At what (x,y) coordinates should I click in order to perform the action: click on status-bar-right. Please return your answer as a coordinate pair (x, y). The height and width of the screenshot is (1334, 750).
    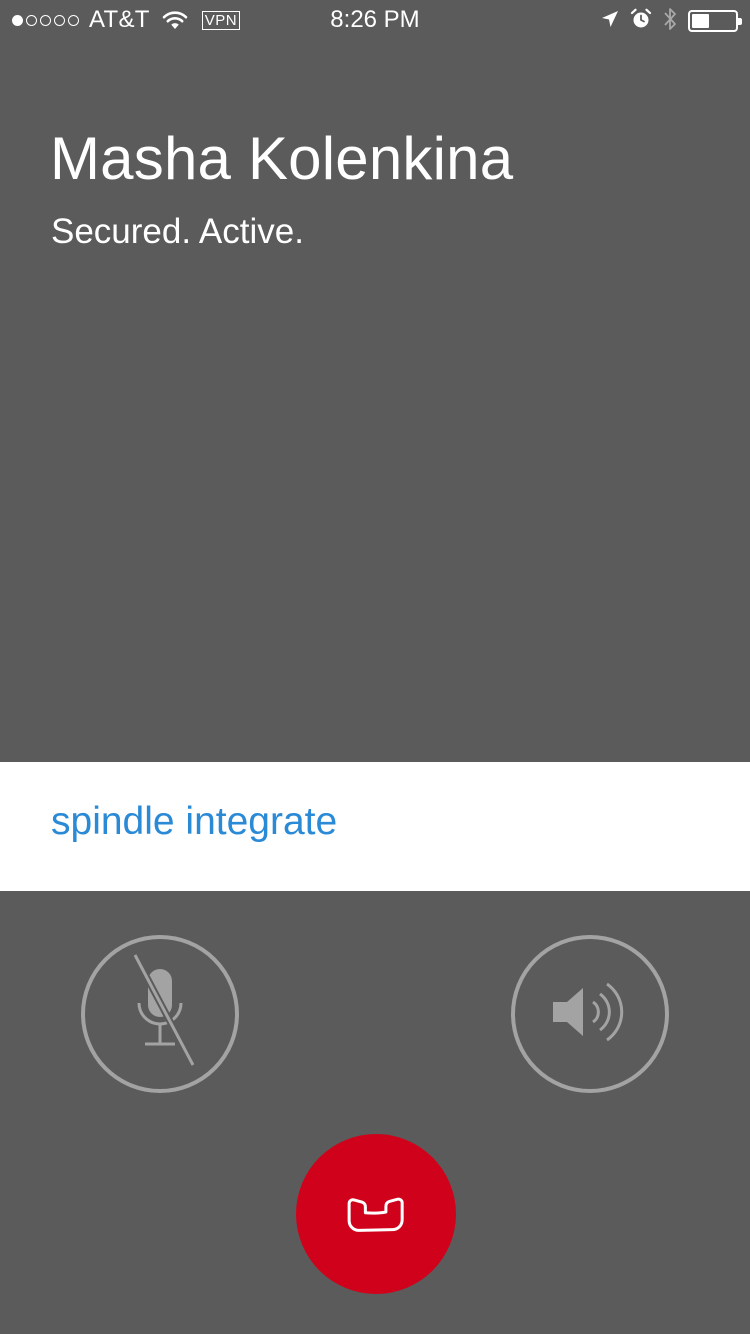
    Looking at the image, I should click on (671, 21).